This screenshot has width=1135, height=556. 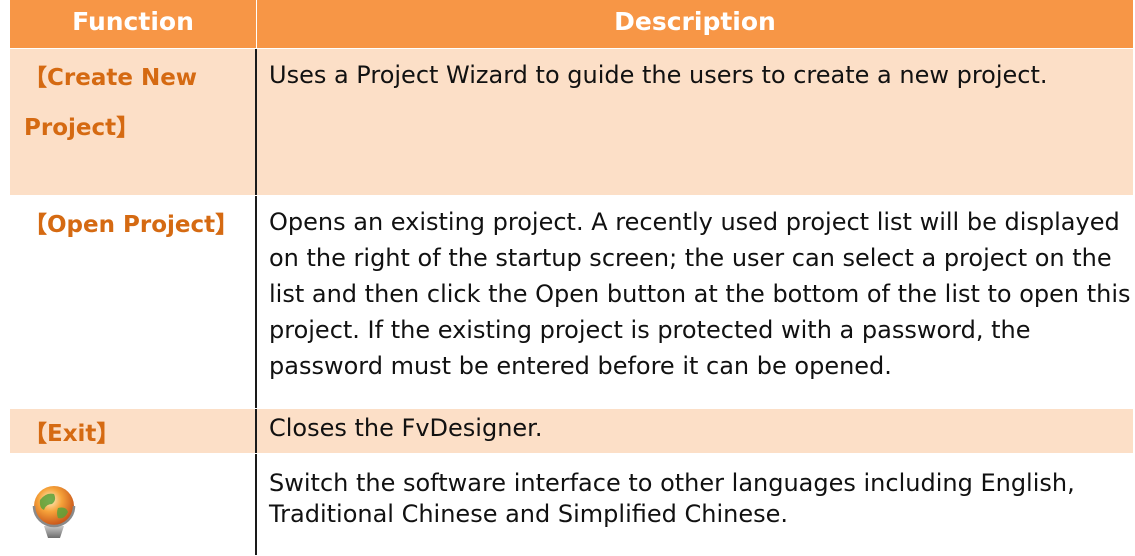 I want to click on header-description: Description, so click(x=695, y=21).